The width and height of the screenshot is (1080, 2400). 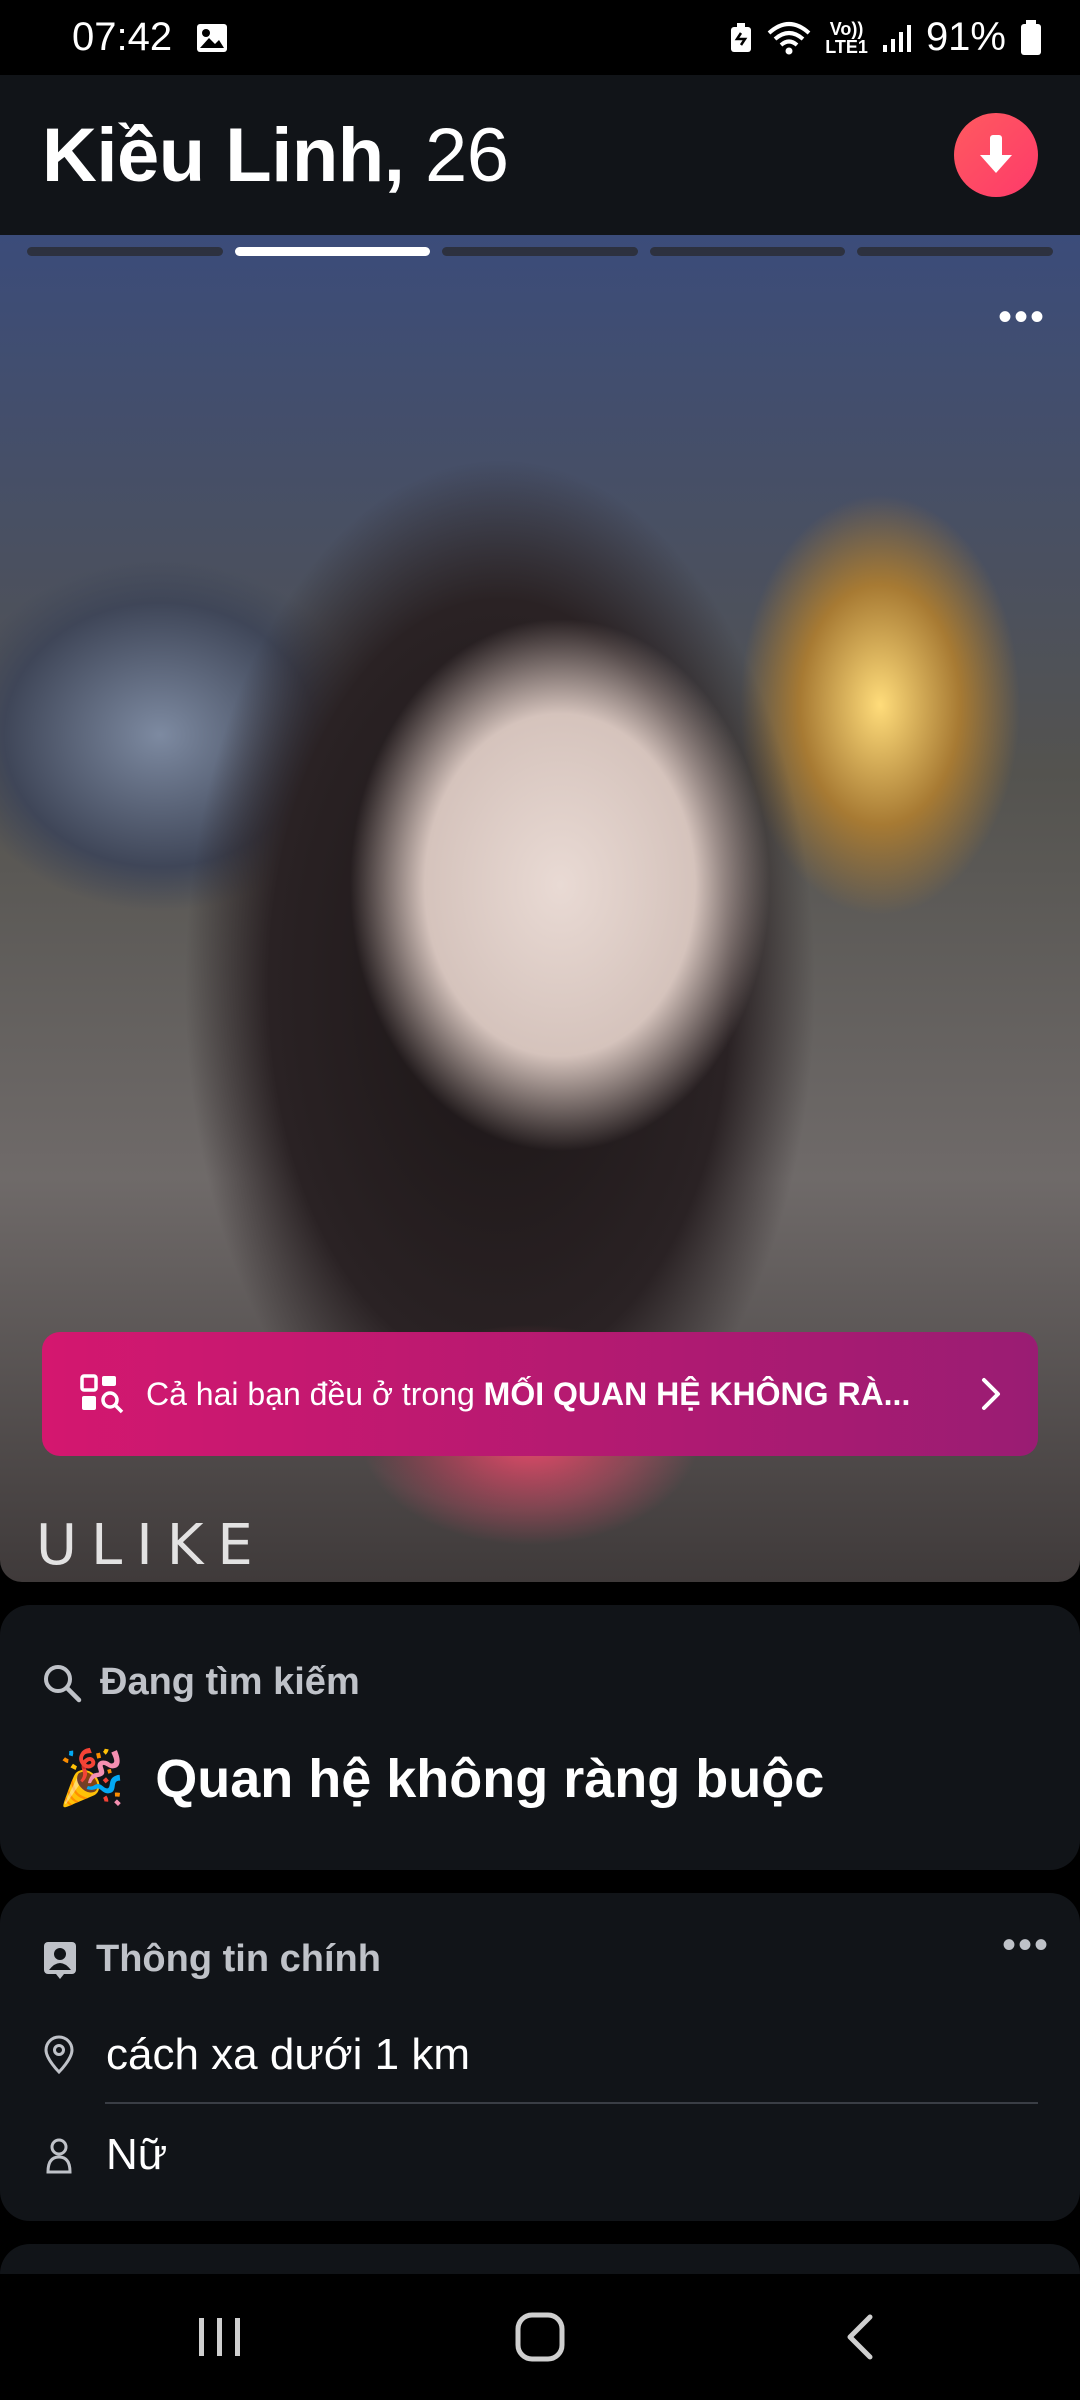 I want to click on back-icon, so click(x=860, y=2337).